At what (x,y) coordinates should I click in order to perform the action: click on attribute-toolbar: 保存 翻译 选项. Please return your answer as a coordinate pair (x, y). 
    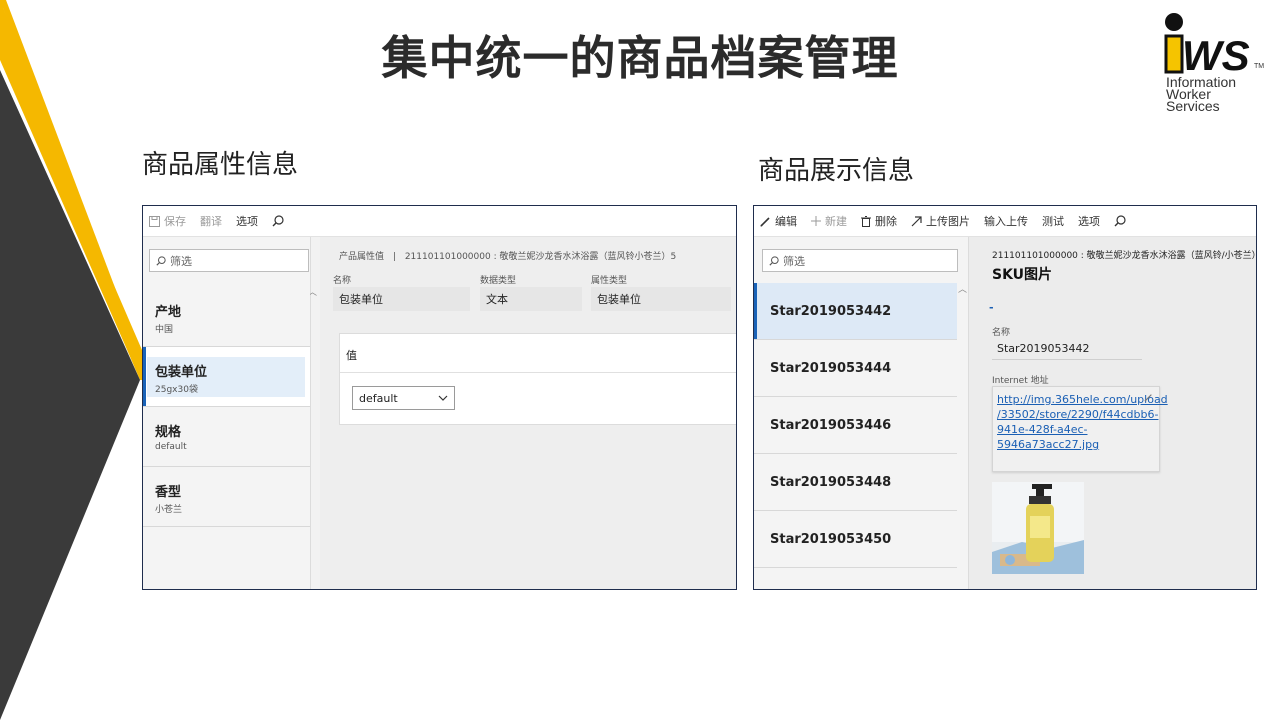
    Looking at the image, I should click on (439, 221).